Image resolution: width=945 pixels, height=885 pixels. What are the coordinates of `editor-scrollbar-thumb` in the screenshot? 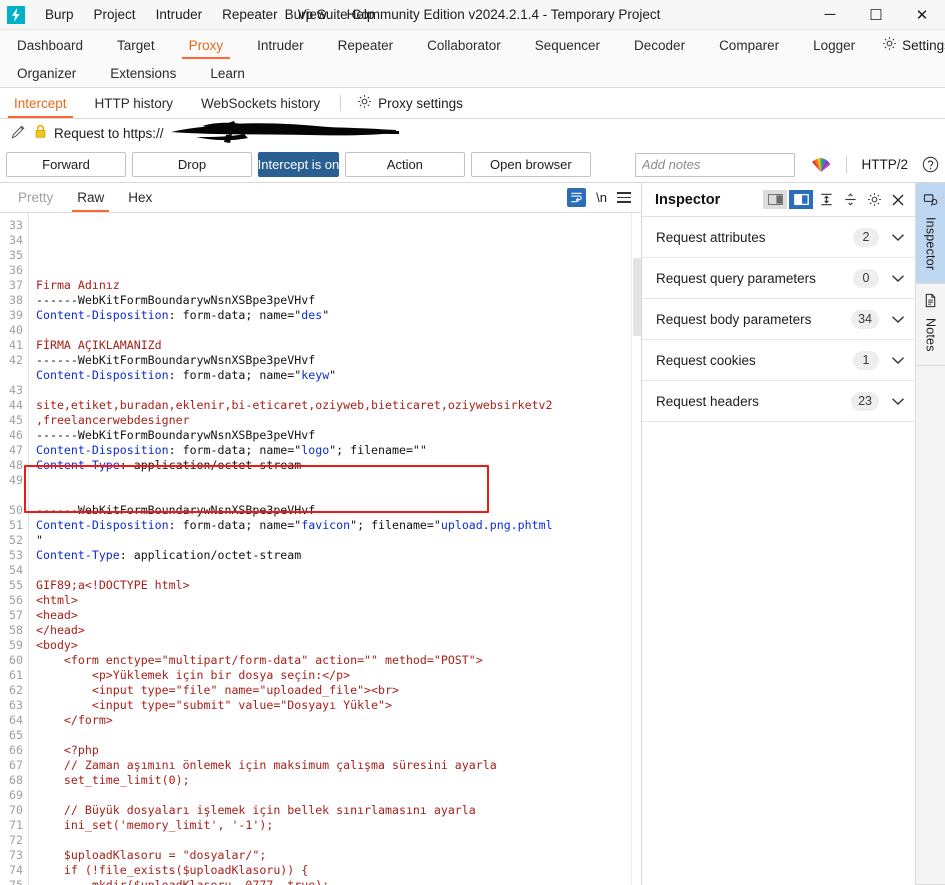 It's located at (637, 297).